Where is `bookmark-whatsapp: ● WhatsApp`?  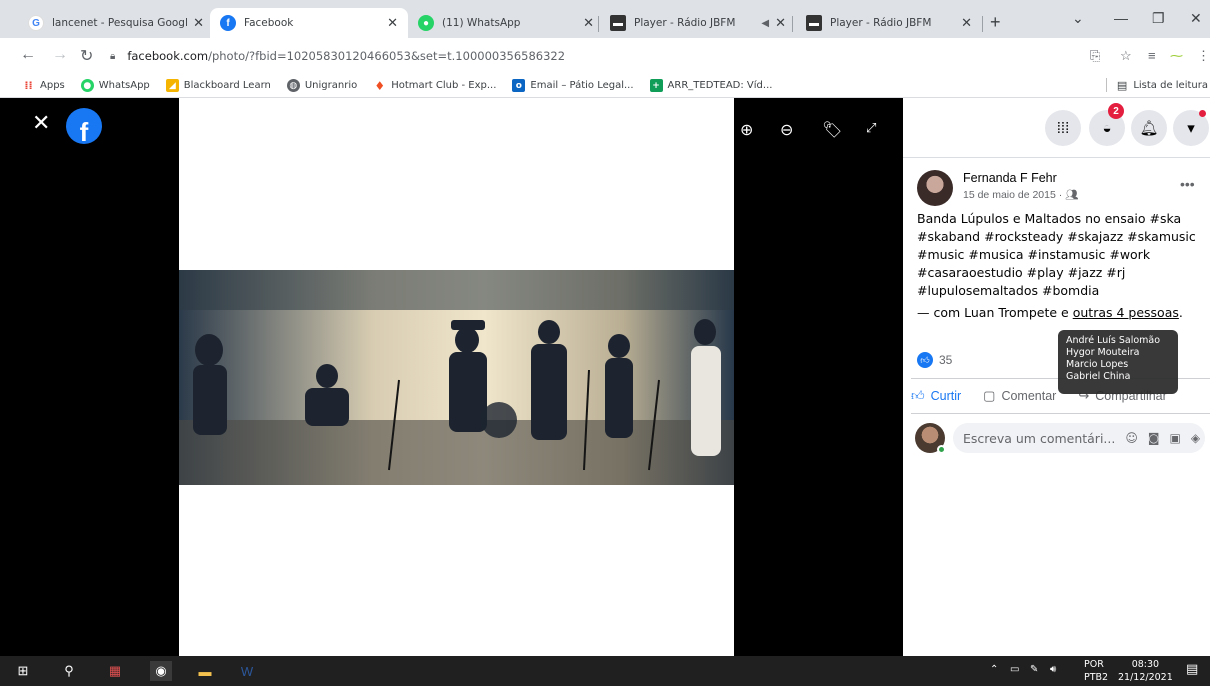
bookmark-whatsapp: ● WhatsApp is located at coordinates (115, 85).